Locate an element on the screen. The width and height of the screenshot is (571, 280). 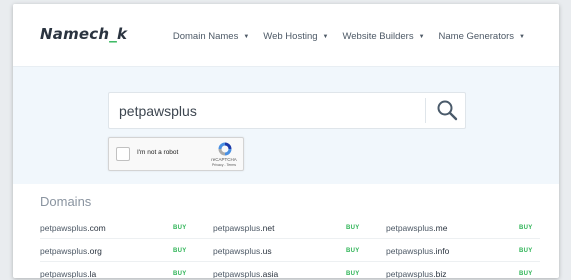
nav-website-builders: Website Builders ▼ is located at coordinates (383, 36).